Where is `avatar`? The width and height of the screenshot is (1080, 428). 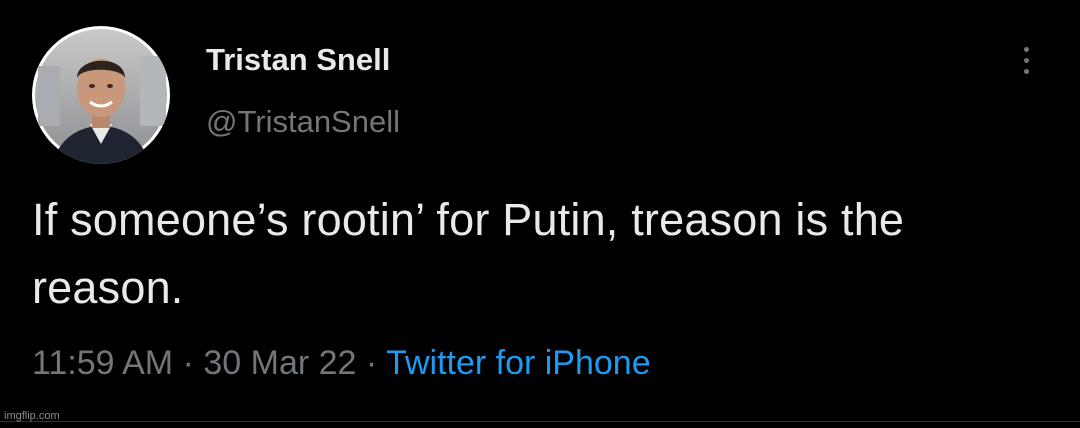 avatar is located at coordinates (101, 95).